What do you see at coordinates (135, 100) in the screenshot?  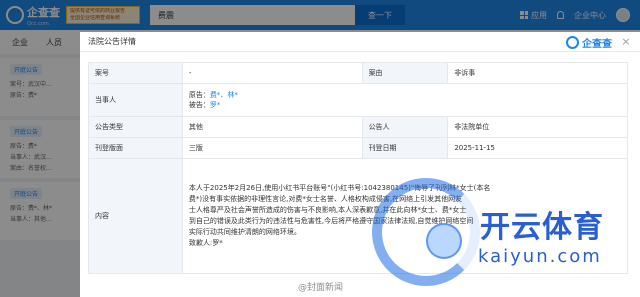 I see `party-label: 当事人` at bounding box center [135, 100].